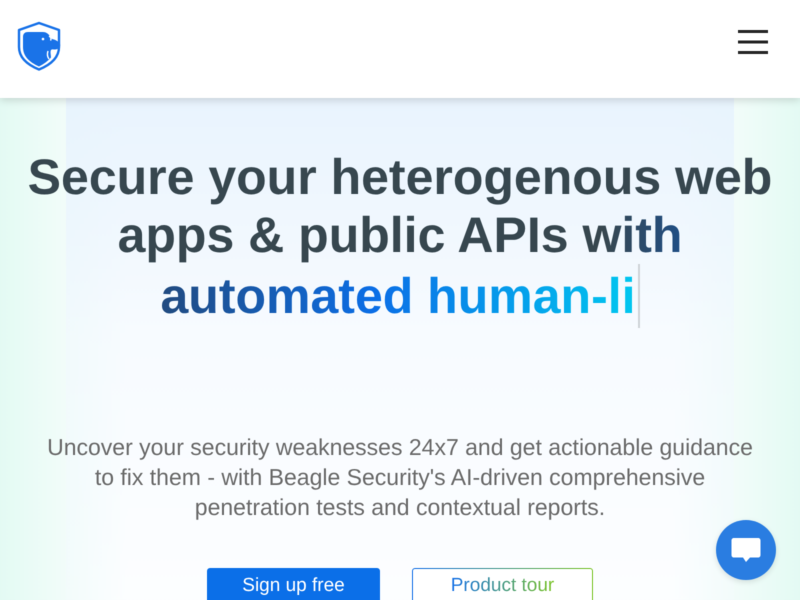 This screenshot has height=600, width=800. What do you see at coordinates (400, 477) in the screenshot?
I see `hero-description: Uncover your security weaknesses 24x7 and get actionable guidance to fix them - with Beagle Security's AI-driven comprehensive penetration tests and contextual reports.` at bounding box center [400, 477].